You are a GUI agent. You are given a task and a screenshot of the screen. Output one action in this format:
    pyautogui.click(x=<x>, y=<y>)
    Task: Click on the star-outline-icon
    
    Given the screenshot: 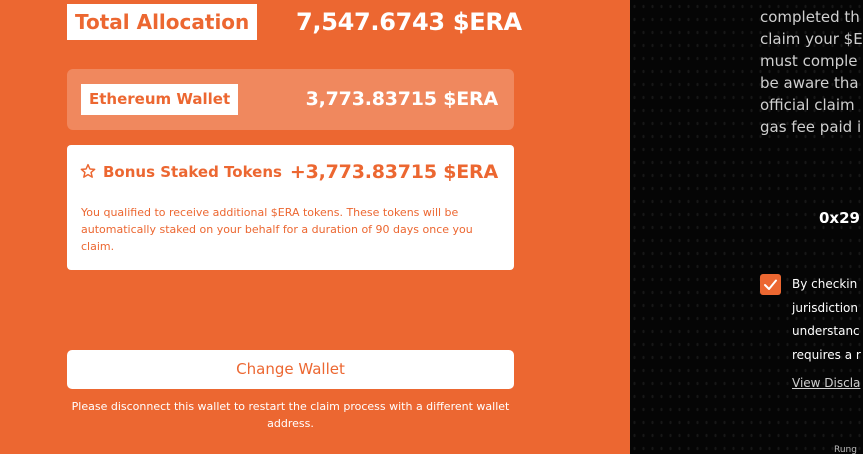 What is the action you would take?
    pyautogui.click(x=88, y=170)
    